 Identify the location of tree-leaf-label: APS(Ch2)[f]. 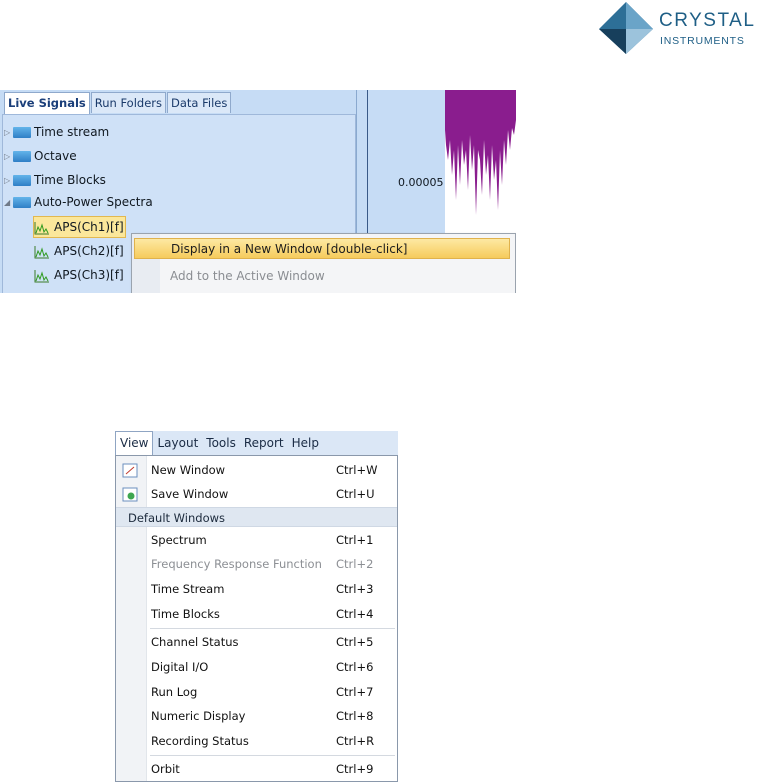
(89, 251).